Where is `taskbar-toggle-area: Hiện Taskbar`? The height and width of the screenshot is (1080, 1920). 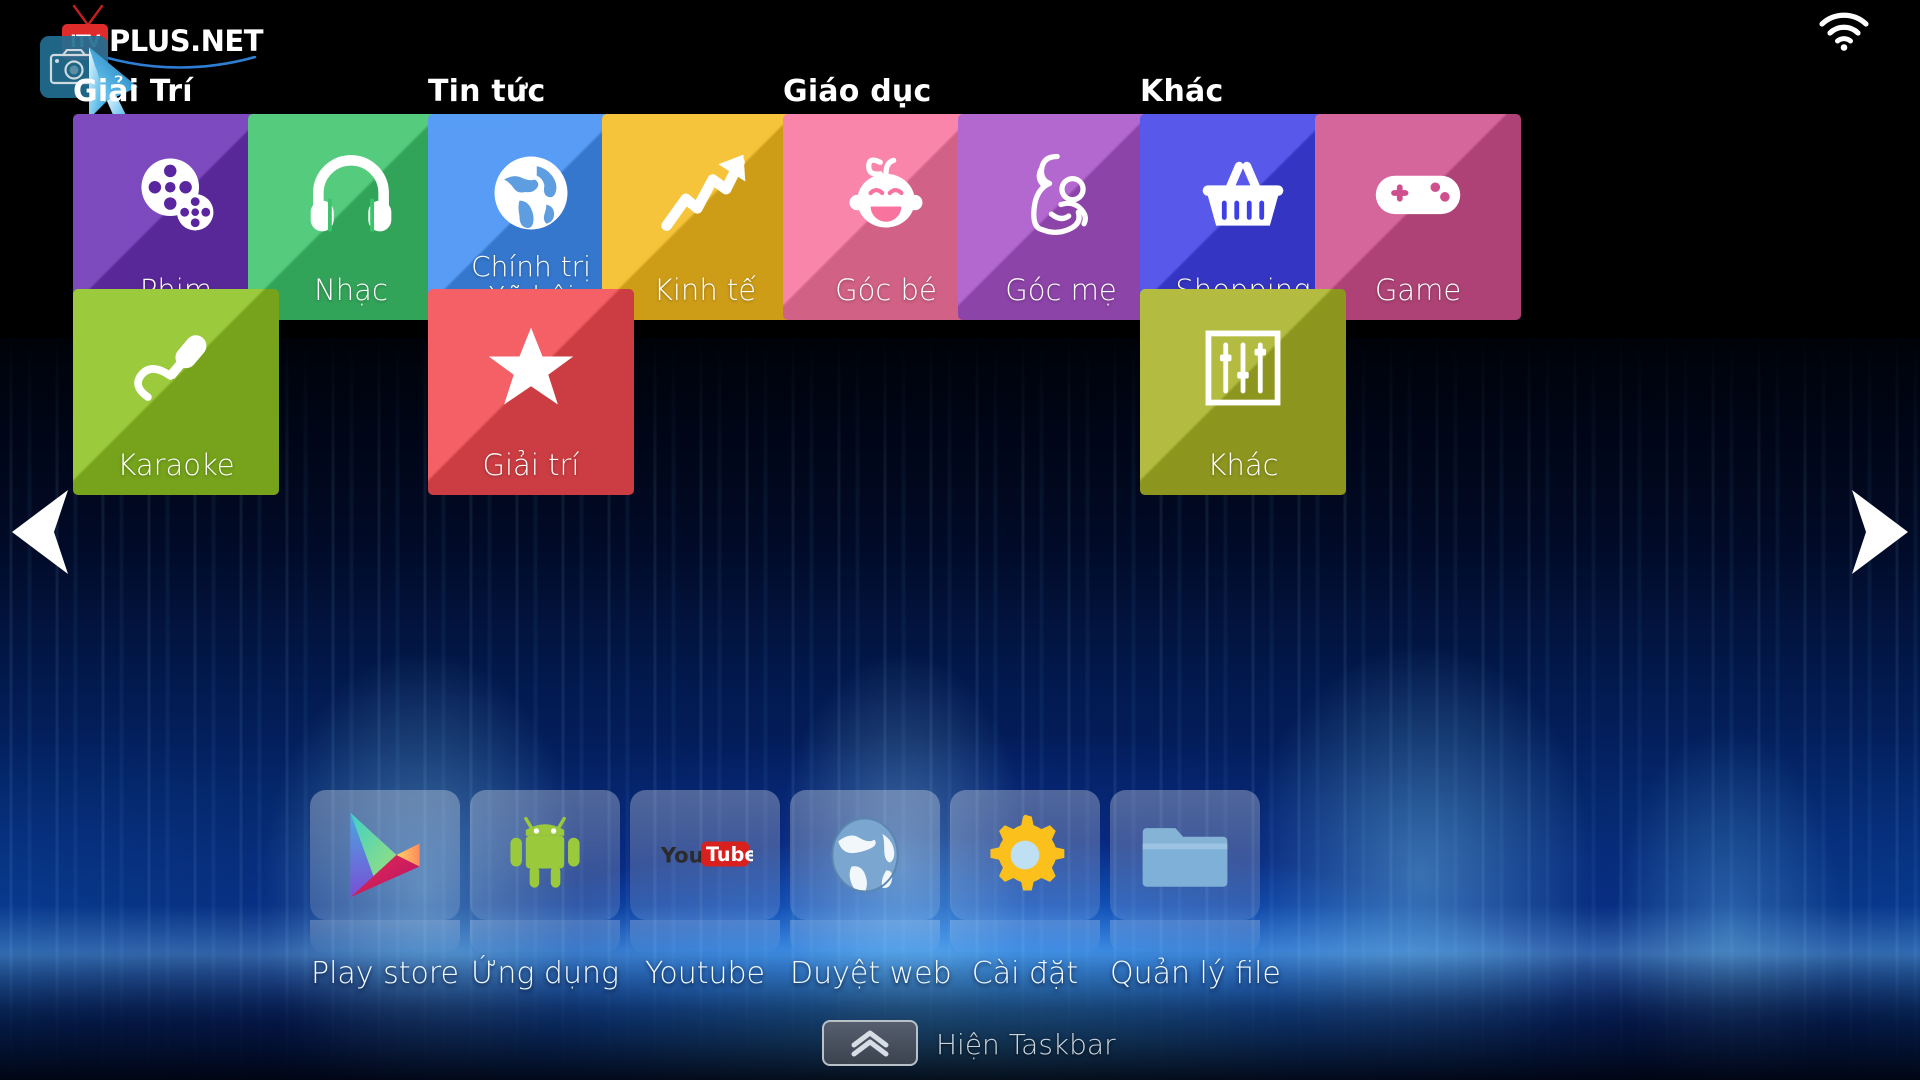
taskbar-toggle-area: Hiện Taskbar is located at coordinates (960, 1050).